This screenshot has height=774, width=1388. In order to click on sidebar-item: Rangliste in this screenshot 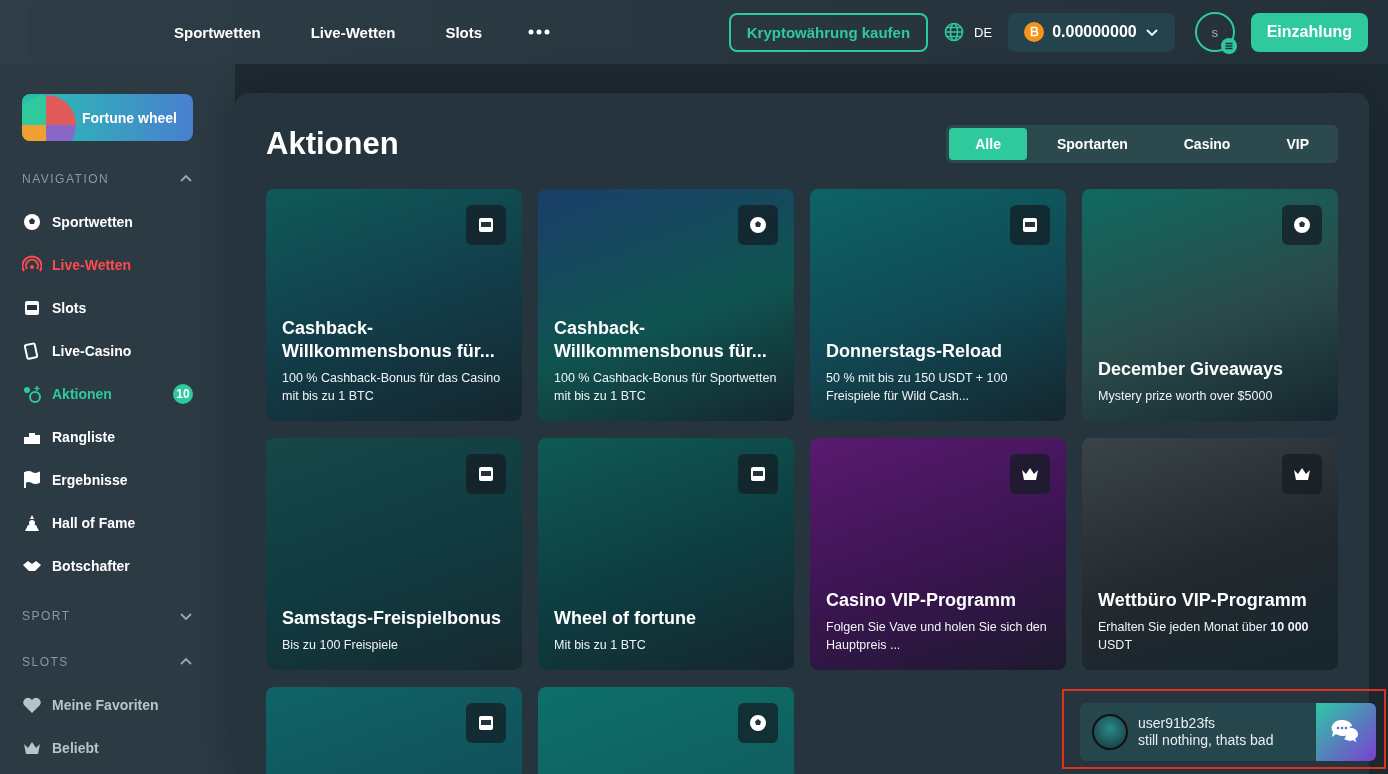, I will do `click(107, 437)`.